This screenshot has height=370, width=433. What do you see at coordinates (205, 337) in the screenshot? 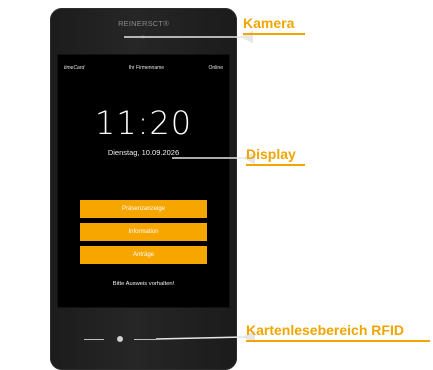
I see `rfid-arrow` at bounding box center [205, 337].